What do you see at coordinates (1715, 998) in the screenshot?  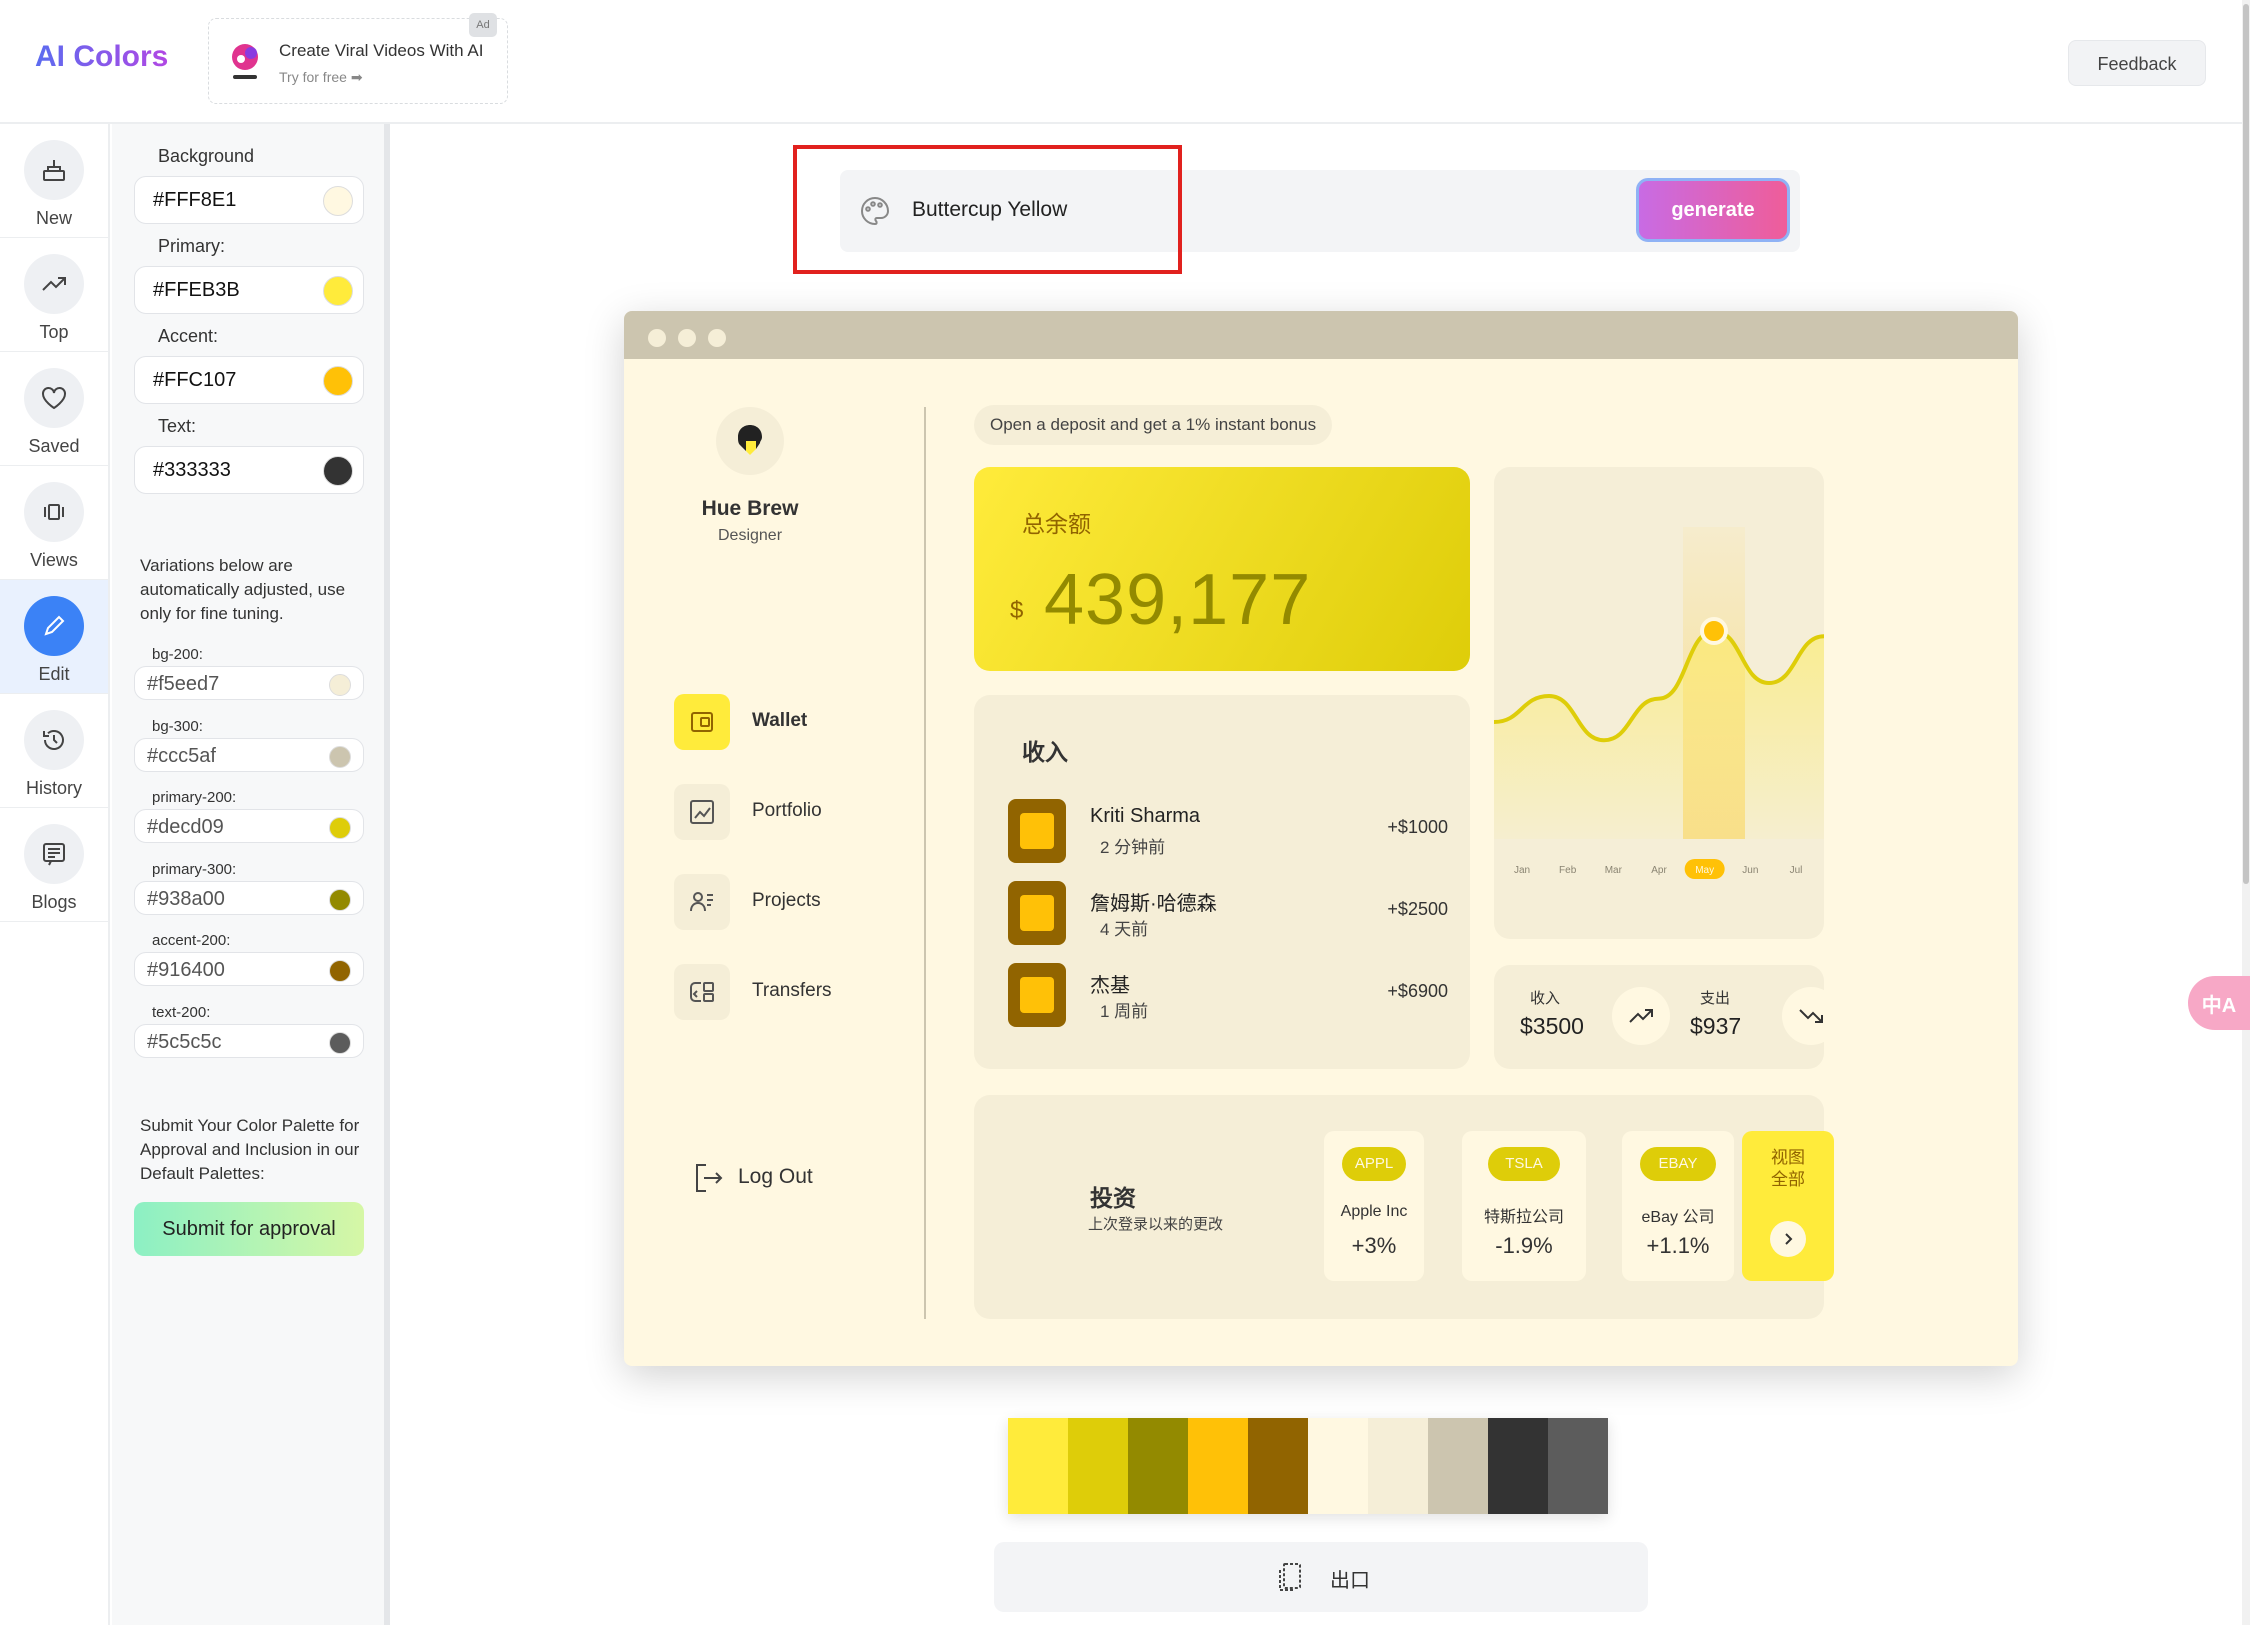 I see `expense-stat-label: 支出` at bounding box center [1715, 998].